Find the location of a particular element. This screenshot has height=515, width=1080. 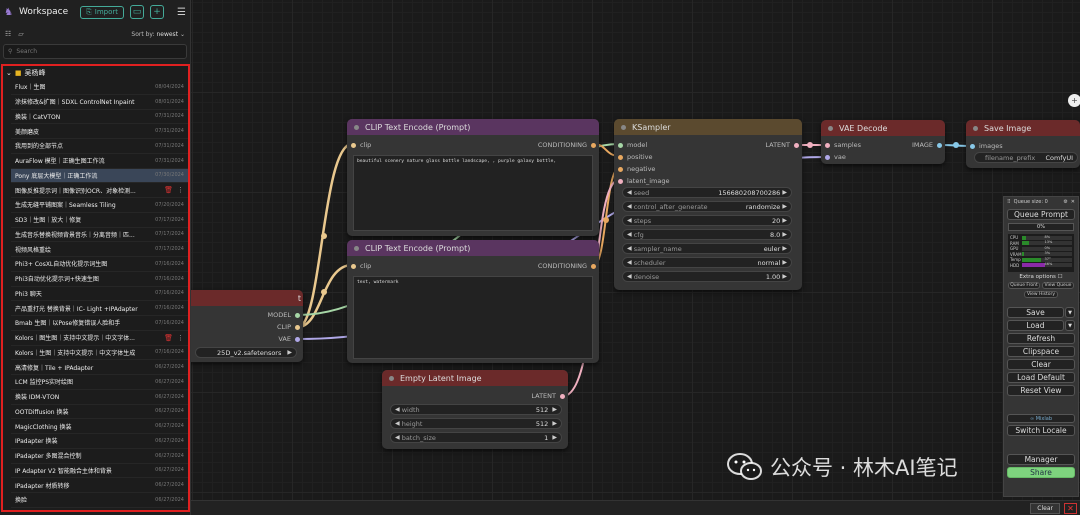

reset-view-button: Reset View is located at coordinates (1041, 390).